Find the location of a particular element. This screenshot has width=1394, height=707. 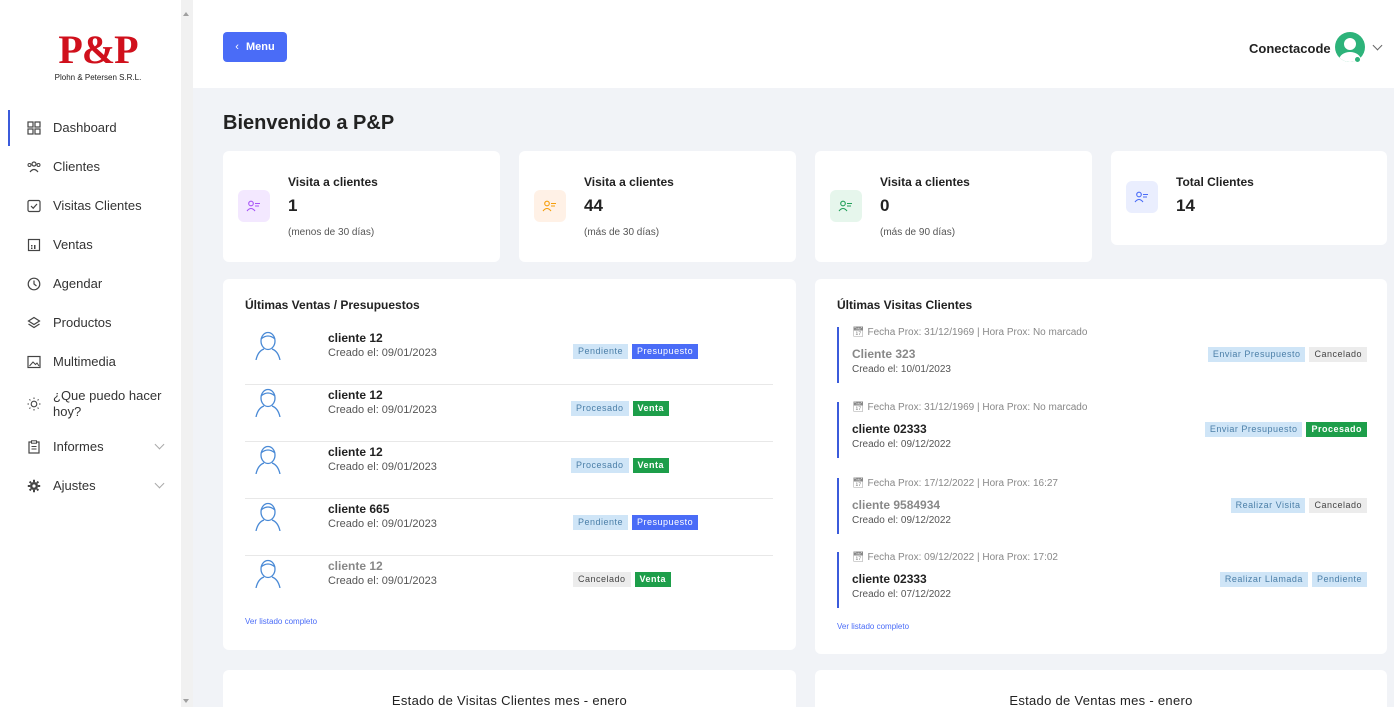

page-title: Bienvenido a P&P is located at coordinates (309, 123).